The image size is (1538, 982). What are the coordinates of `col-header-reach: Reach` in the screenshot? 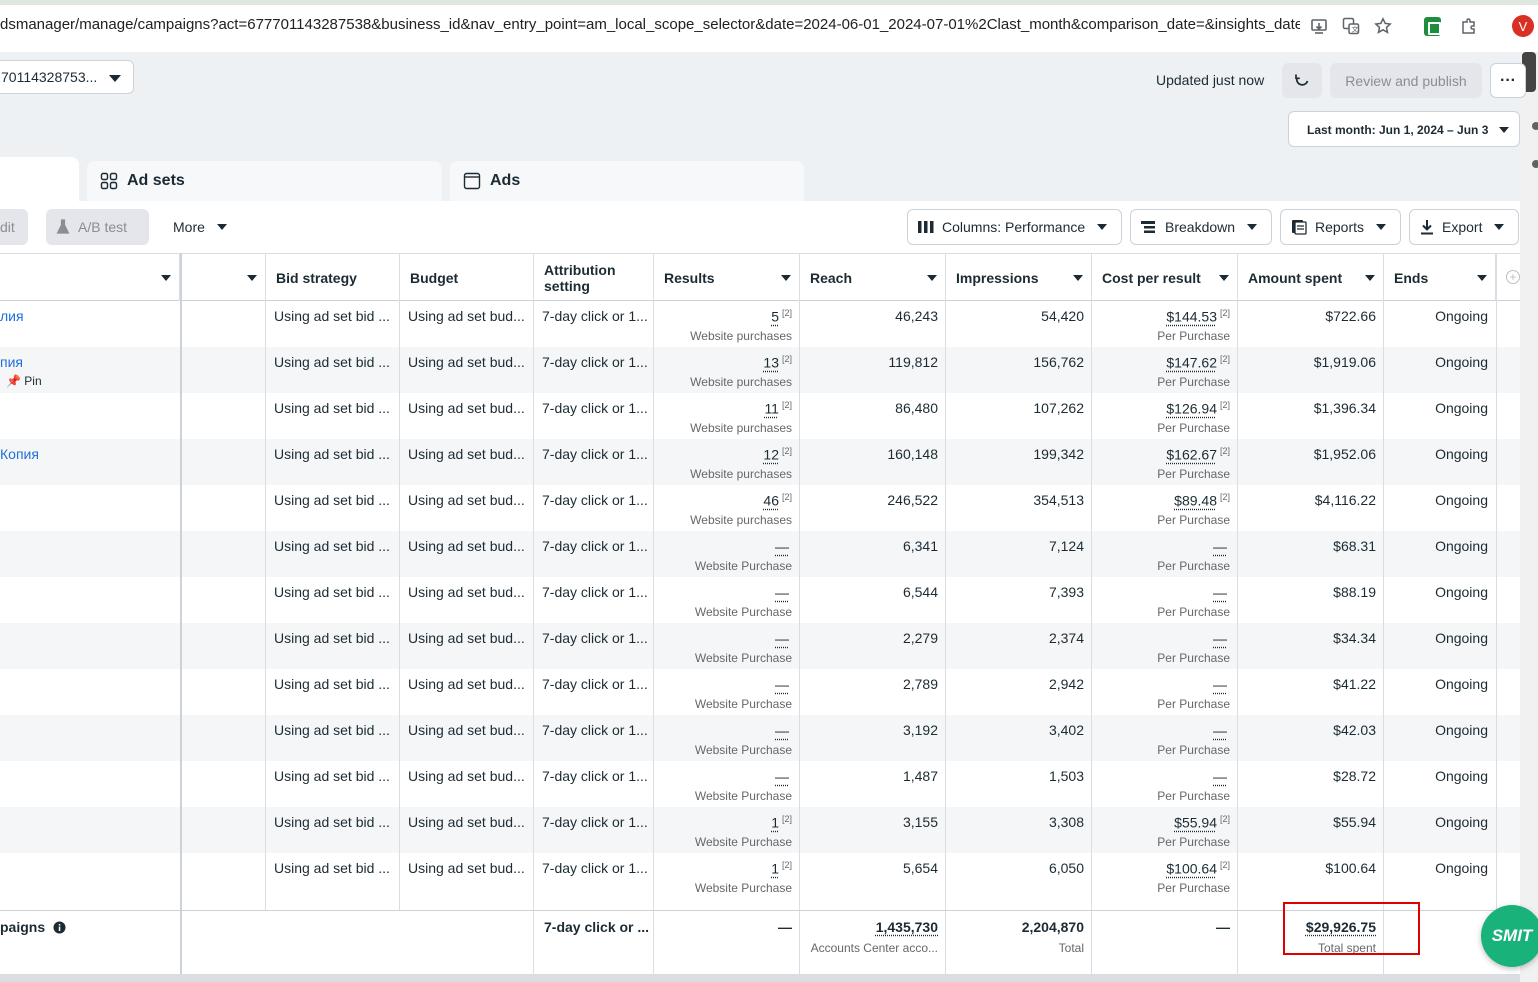 It's located at (873, 277).